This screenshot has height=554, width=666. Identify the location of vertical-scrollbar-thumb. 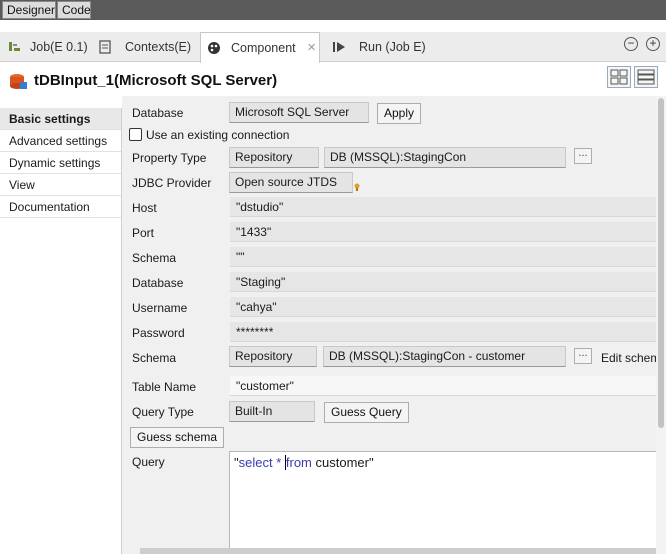
(661, 263).